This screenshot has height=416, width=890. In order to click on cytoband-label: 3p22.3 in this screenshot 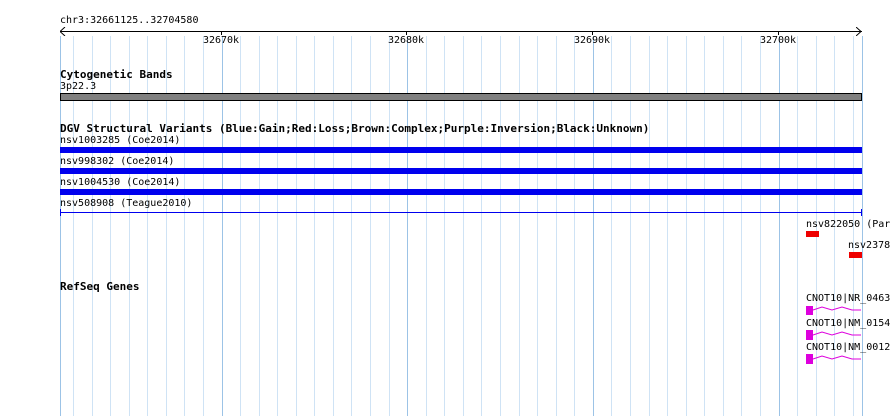, I will do `click(78, 86)`.